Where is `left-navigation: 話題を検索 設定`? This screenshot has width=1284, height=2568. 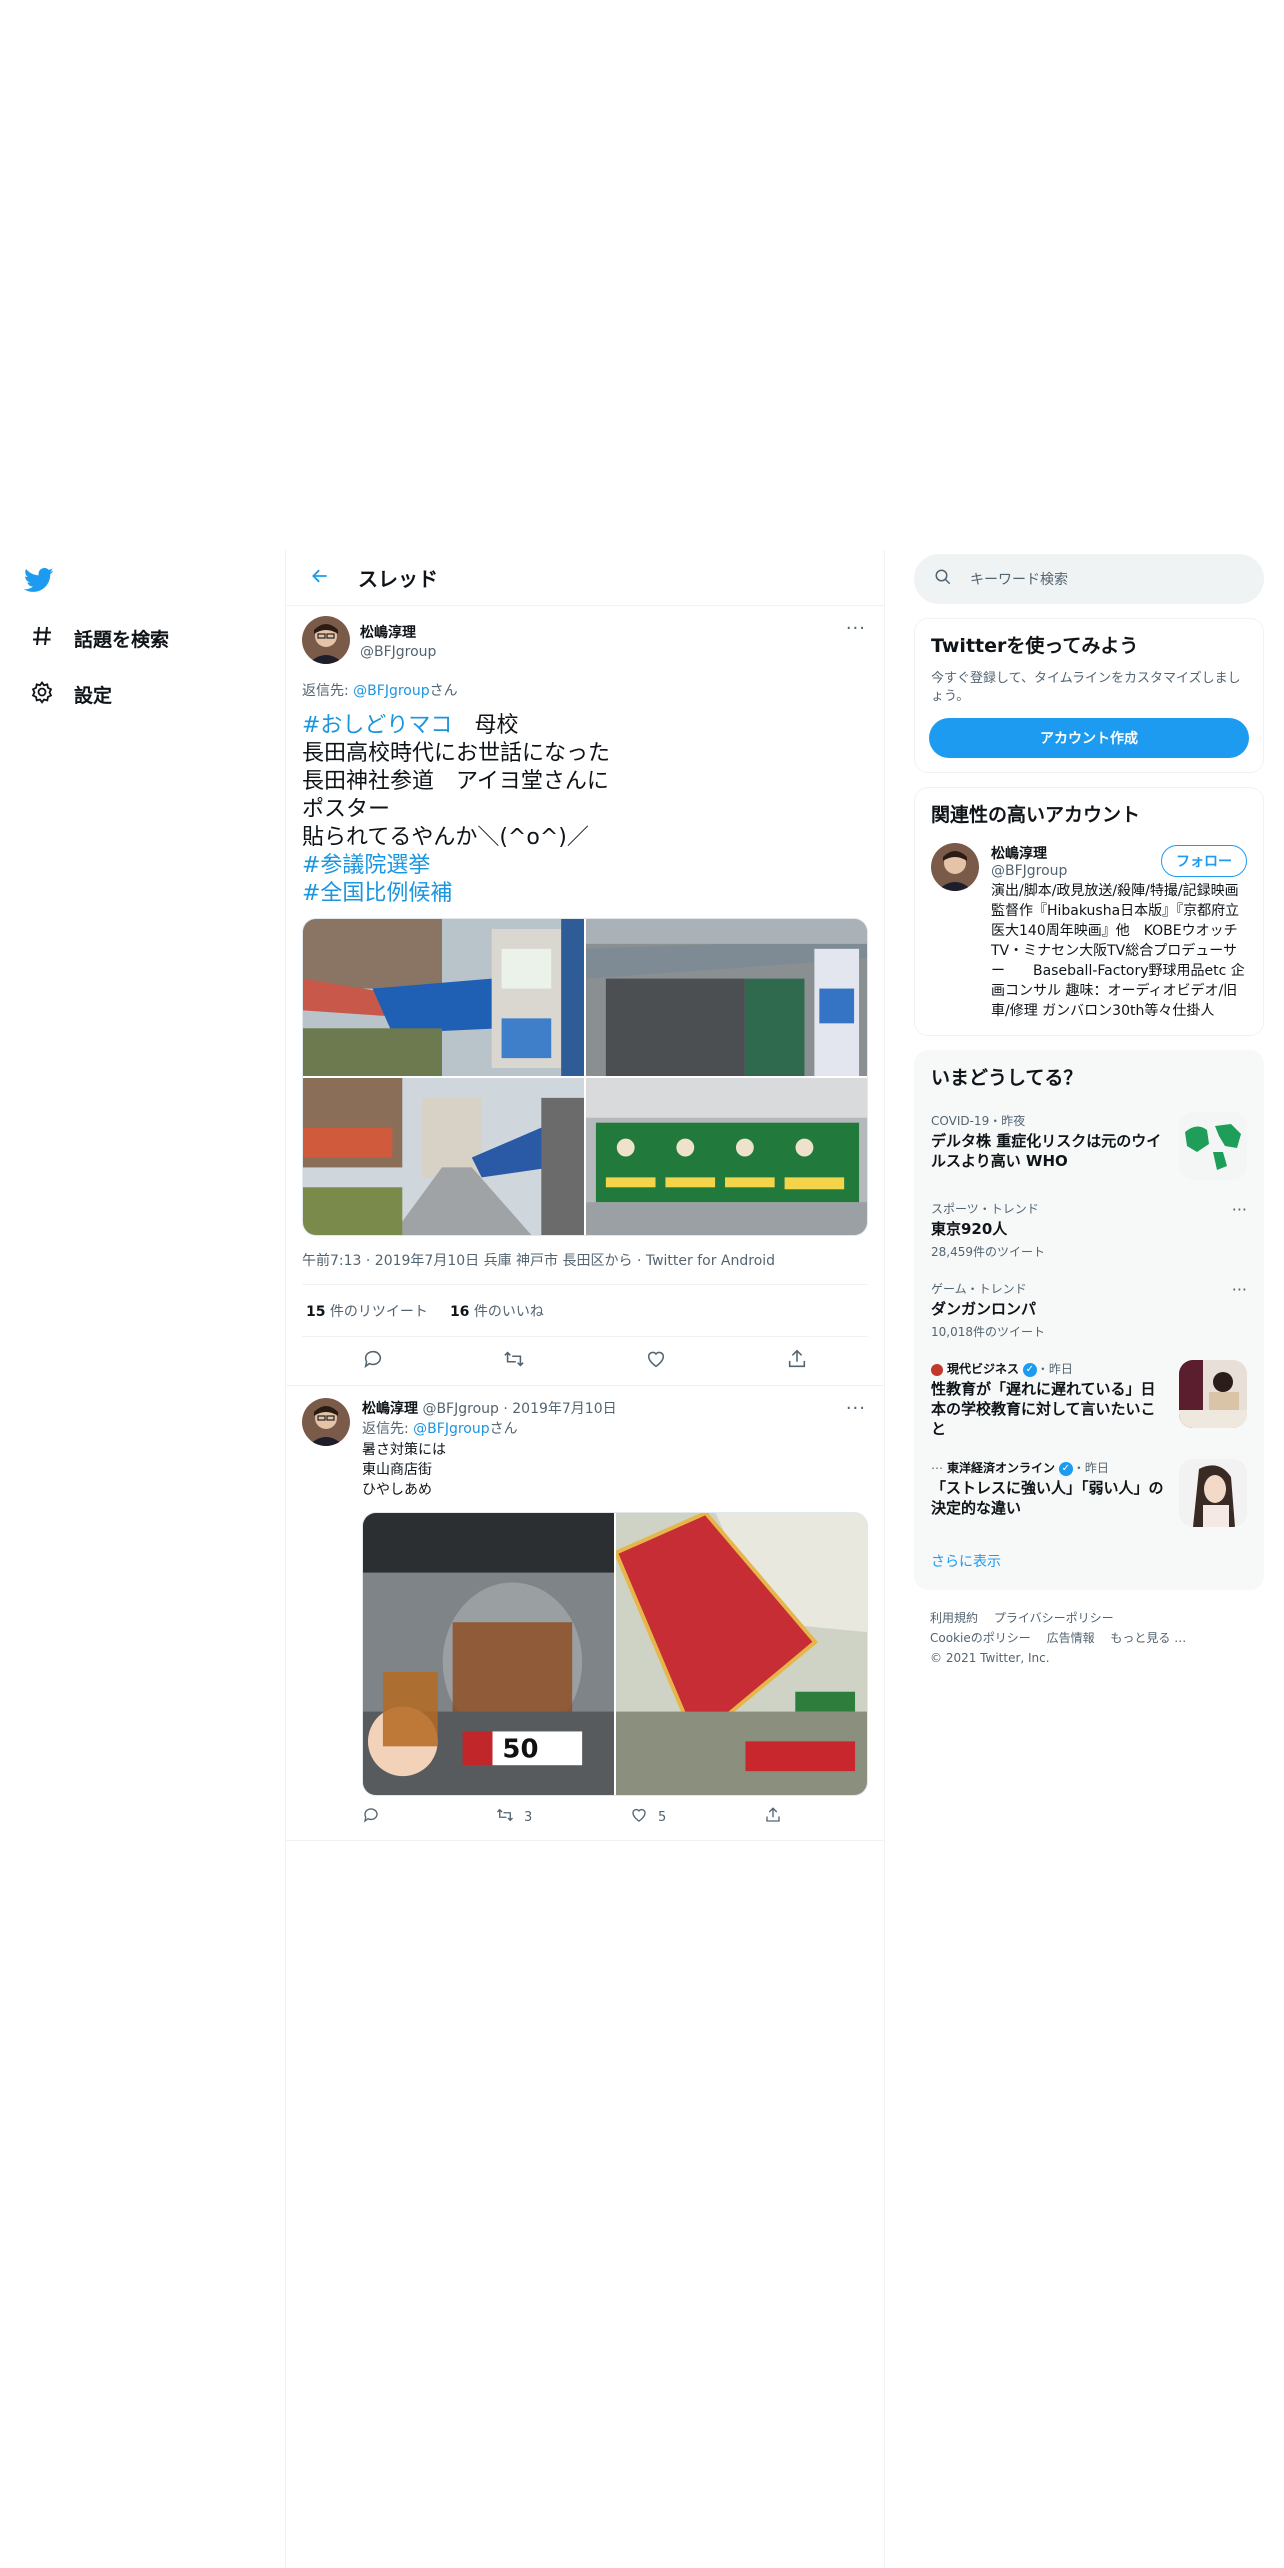
left-navigation: 話題を検索 設定 is located at coordinates (139, 641).